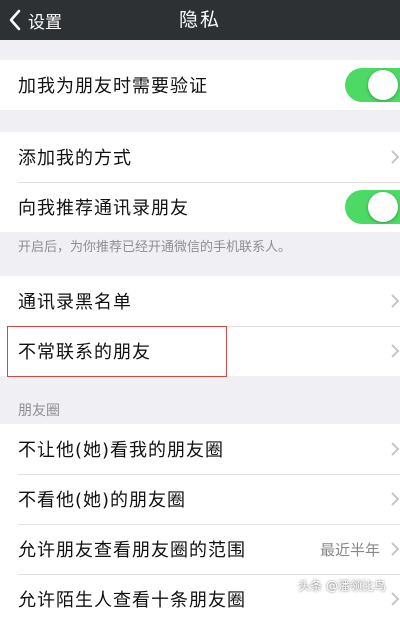  I want to click on require-verification-row: 加我为朋友时需要验证, so click(200, 85).